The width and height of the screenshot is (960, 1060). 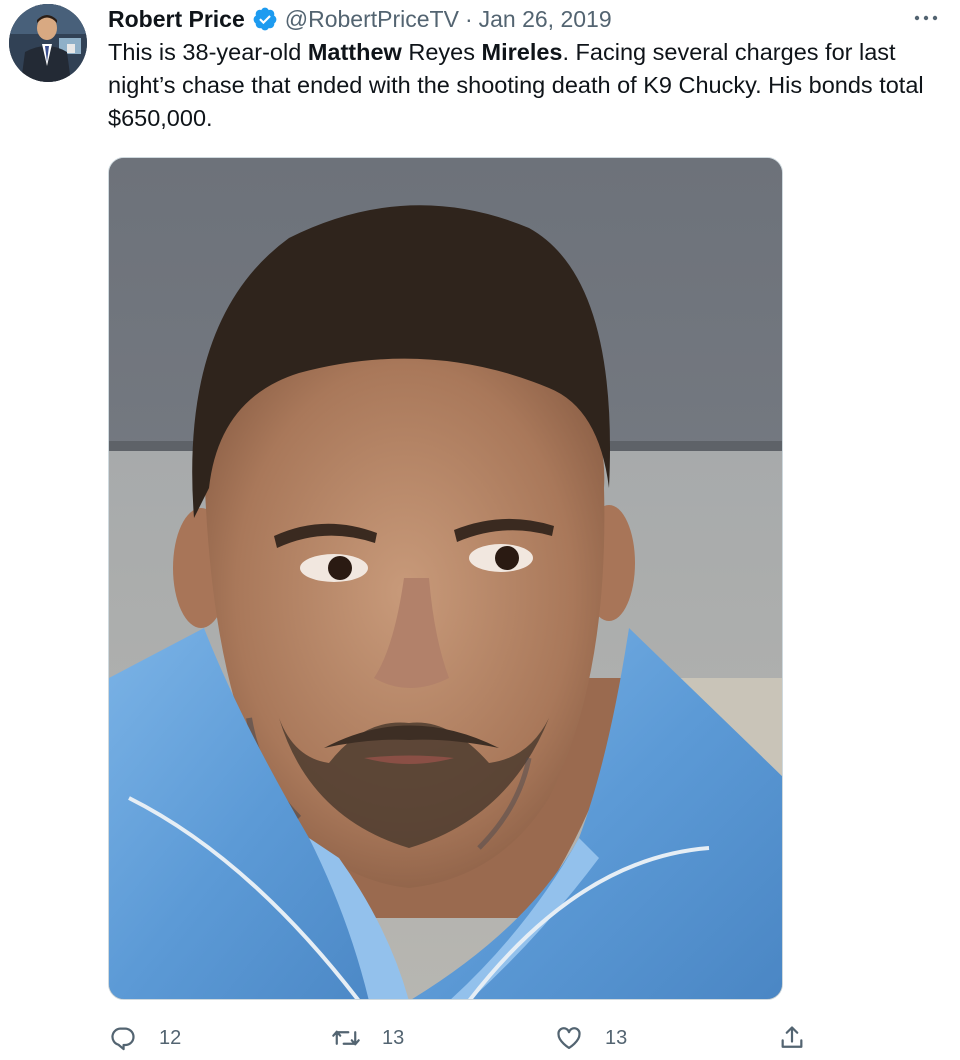 I want to click on tweet-text-bold-segment: Matthew, so click(x=354, y=52).